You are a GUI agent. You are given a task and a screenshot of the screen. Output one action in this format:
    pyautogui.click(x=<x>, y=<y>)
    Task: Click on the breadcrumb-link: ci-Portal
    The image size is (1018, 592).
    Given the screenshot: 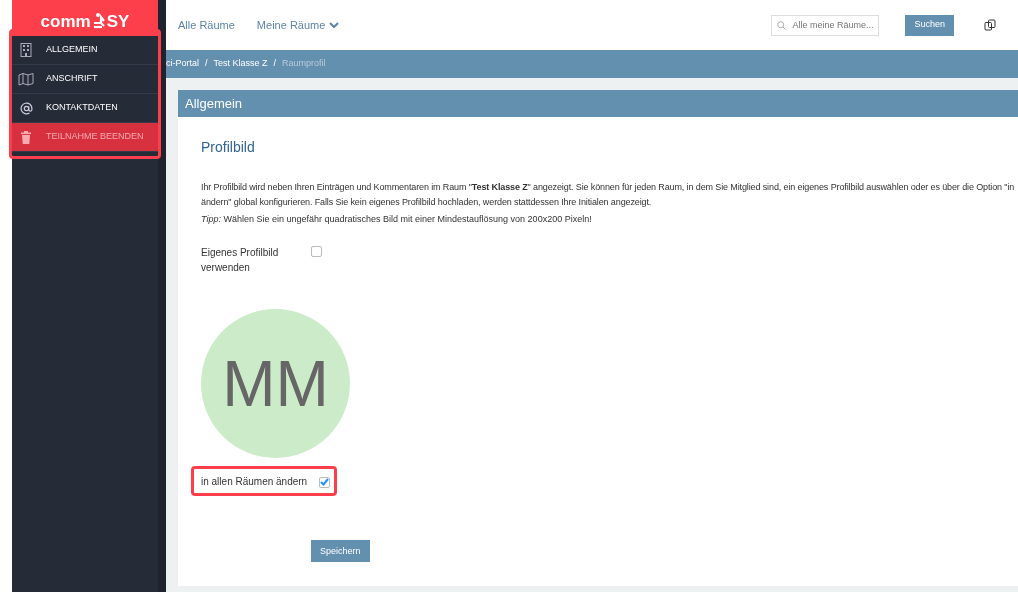 What is the action you would take?
    pyautogui.click(x=182, y=64)
    